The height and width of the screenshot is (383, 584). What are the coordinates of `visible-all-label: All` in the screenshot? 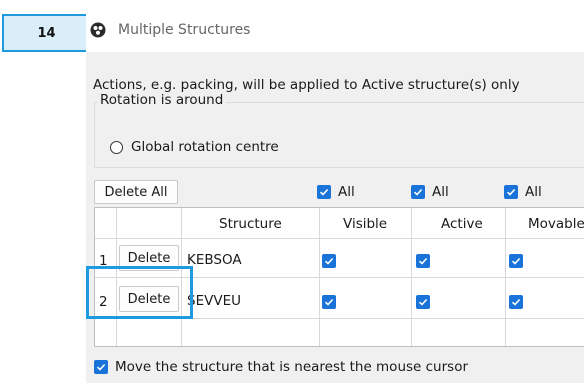 It's located at (346, 192).